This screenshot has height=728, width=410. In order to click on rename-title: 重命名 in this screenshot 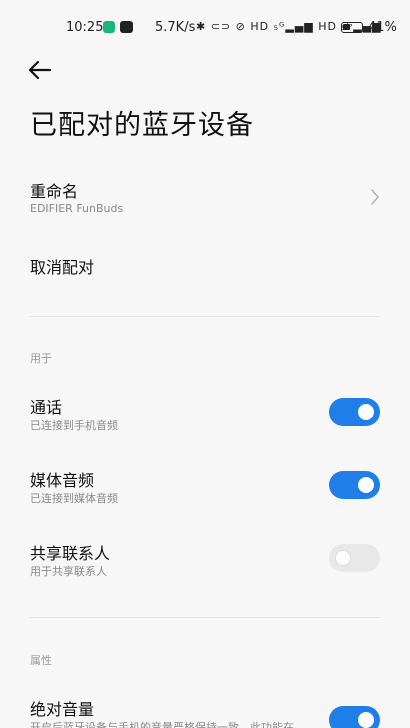, I will do `click(54, 191)`.